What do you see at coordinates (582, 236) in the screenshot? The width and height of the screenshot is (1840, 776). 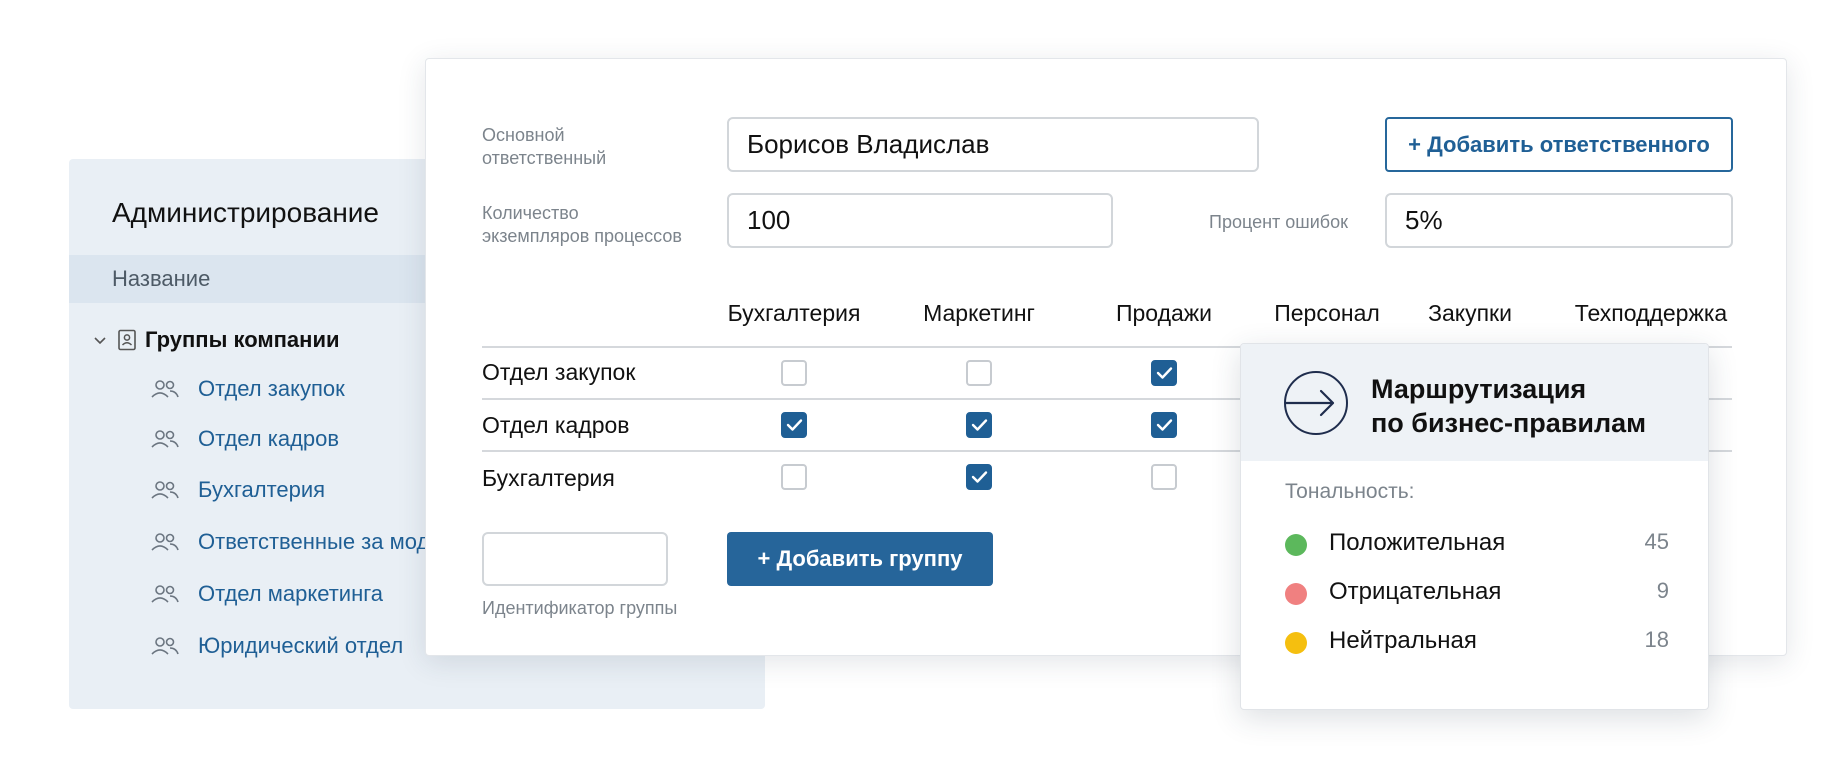 I see `label-line: экземпляров процессов` at bounding box center [582, 236].